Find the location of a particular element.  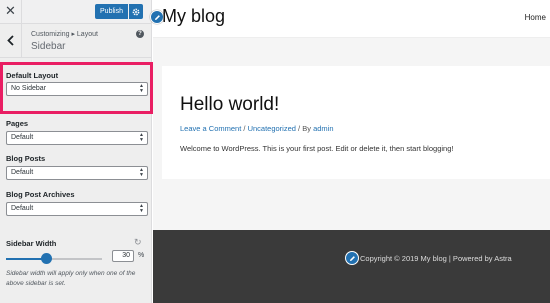

publish-button: Publish is located at coordinates (111, 11).